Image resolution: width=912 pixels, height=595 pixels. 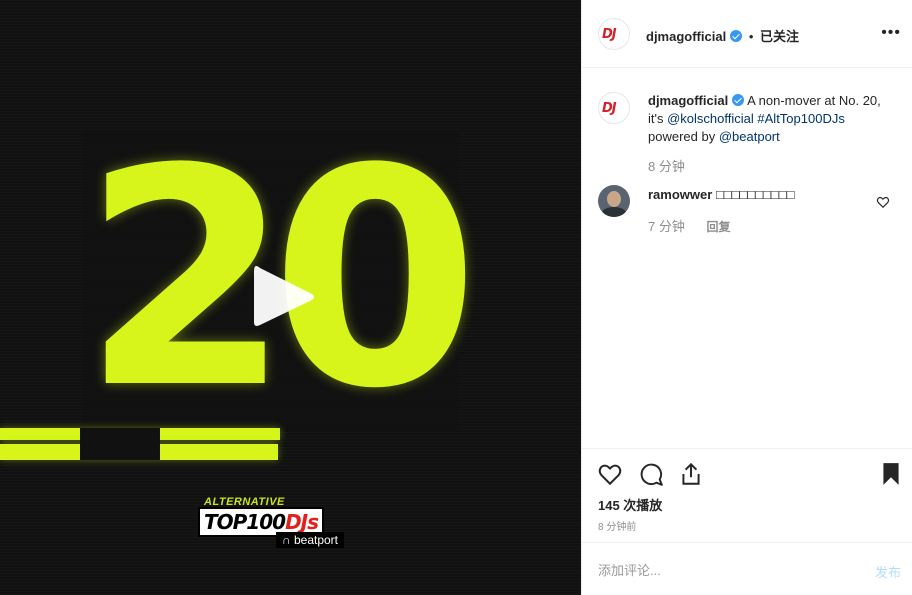 What do you see at coordinates (758, 211) in the screenshot?
I see `comment-item: ramowwer □□□□□□□□□□ 7 分钟 回复` at bounding box center [758, 211].